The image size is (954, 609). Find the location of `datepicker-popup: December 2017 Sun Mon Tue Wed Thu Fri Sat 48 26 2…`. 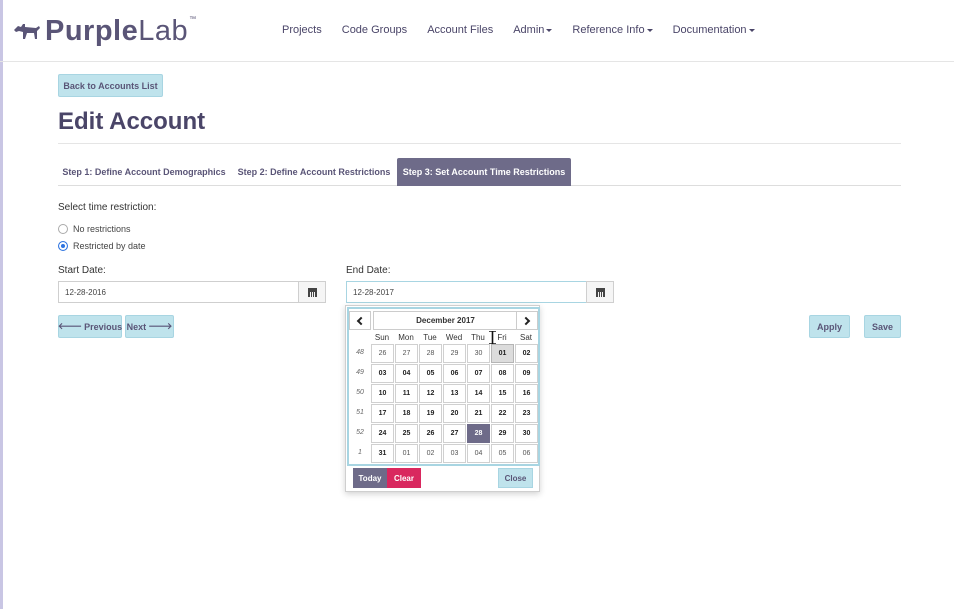

datepicker-popup: December 2017 Sun Mon Tue Wed Thu Fri Sat 48 26 2… is located at coordinates (442, 398).